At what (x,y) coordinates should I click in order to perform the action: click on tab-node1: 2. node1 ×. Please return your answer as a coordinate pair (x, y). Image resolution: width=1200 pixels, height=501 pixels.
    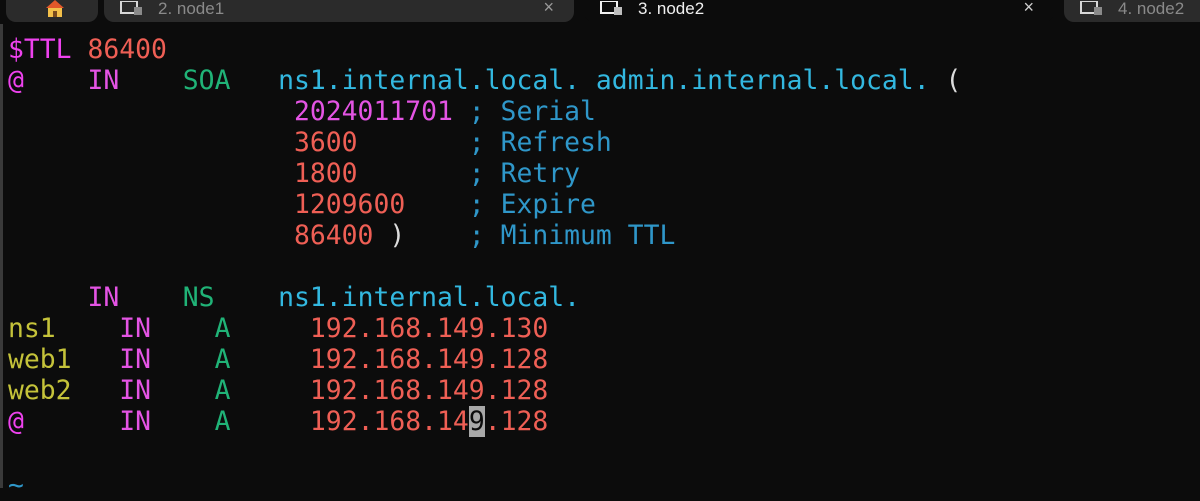
    Looking at the image, I should click on (339, 11).